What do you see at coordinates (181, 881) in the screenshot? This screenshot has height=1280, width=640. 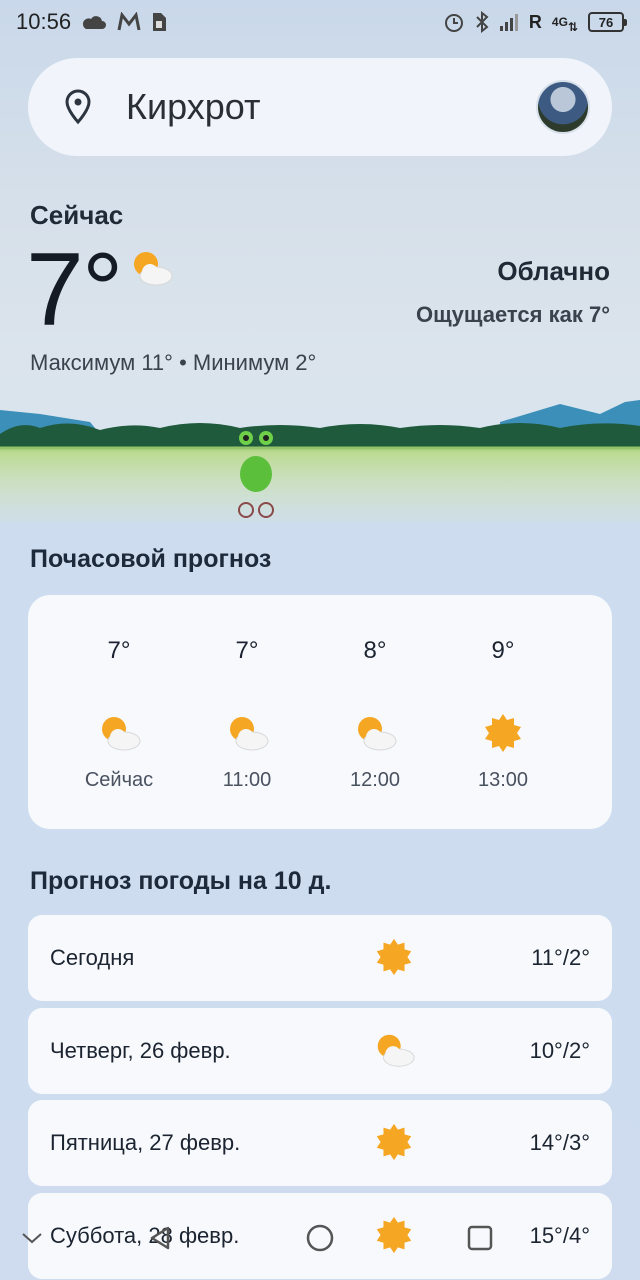 I see `daily-title: Прогноз погоды на 10 д.` at bounding box center [181, 881].